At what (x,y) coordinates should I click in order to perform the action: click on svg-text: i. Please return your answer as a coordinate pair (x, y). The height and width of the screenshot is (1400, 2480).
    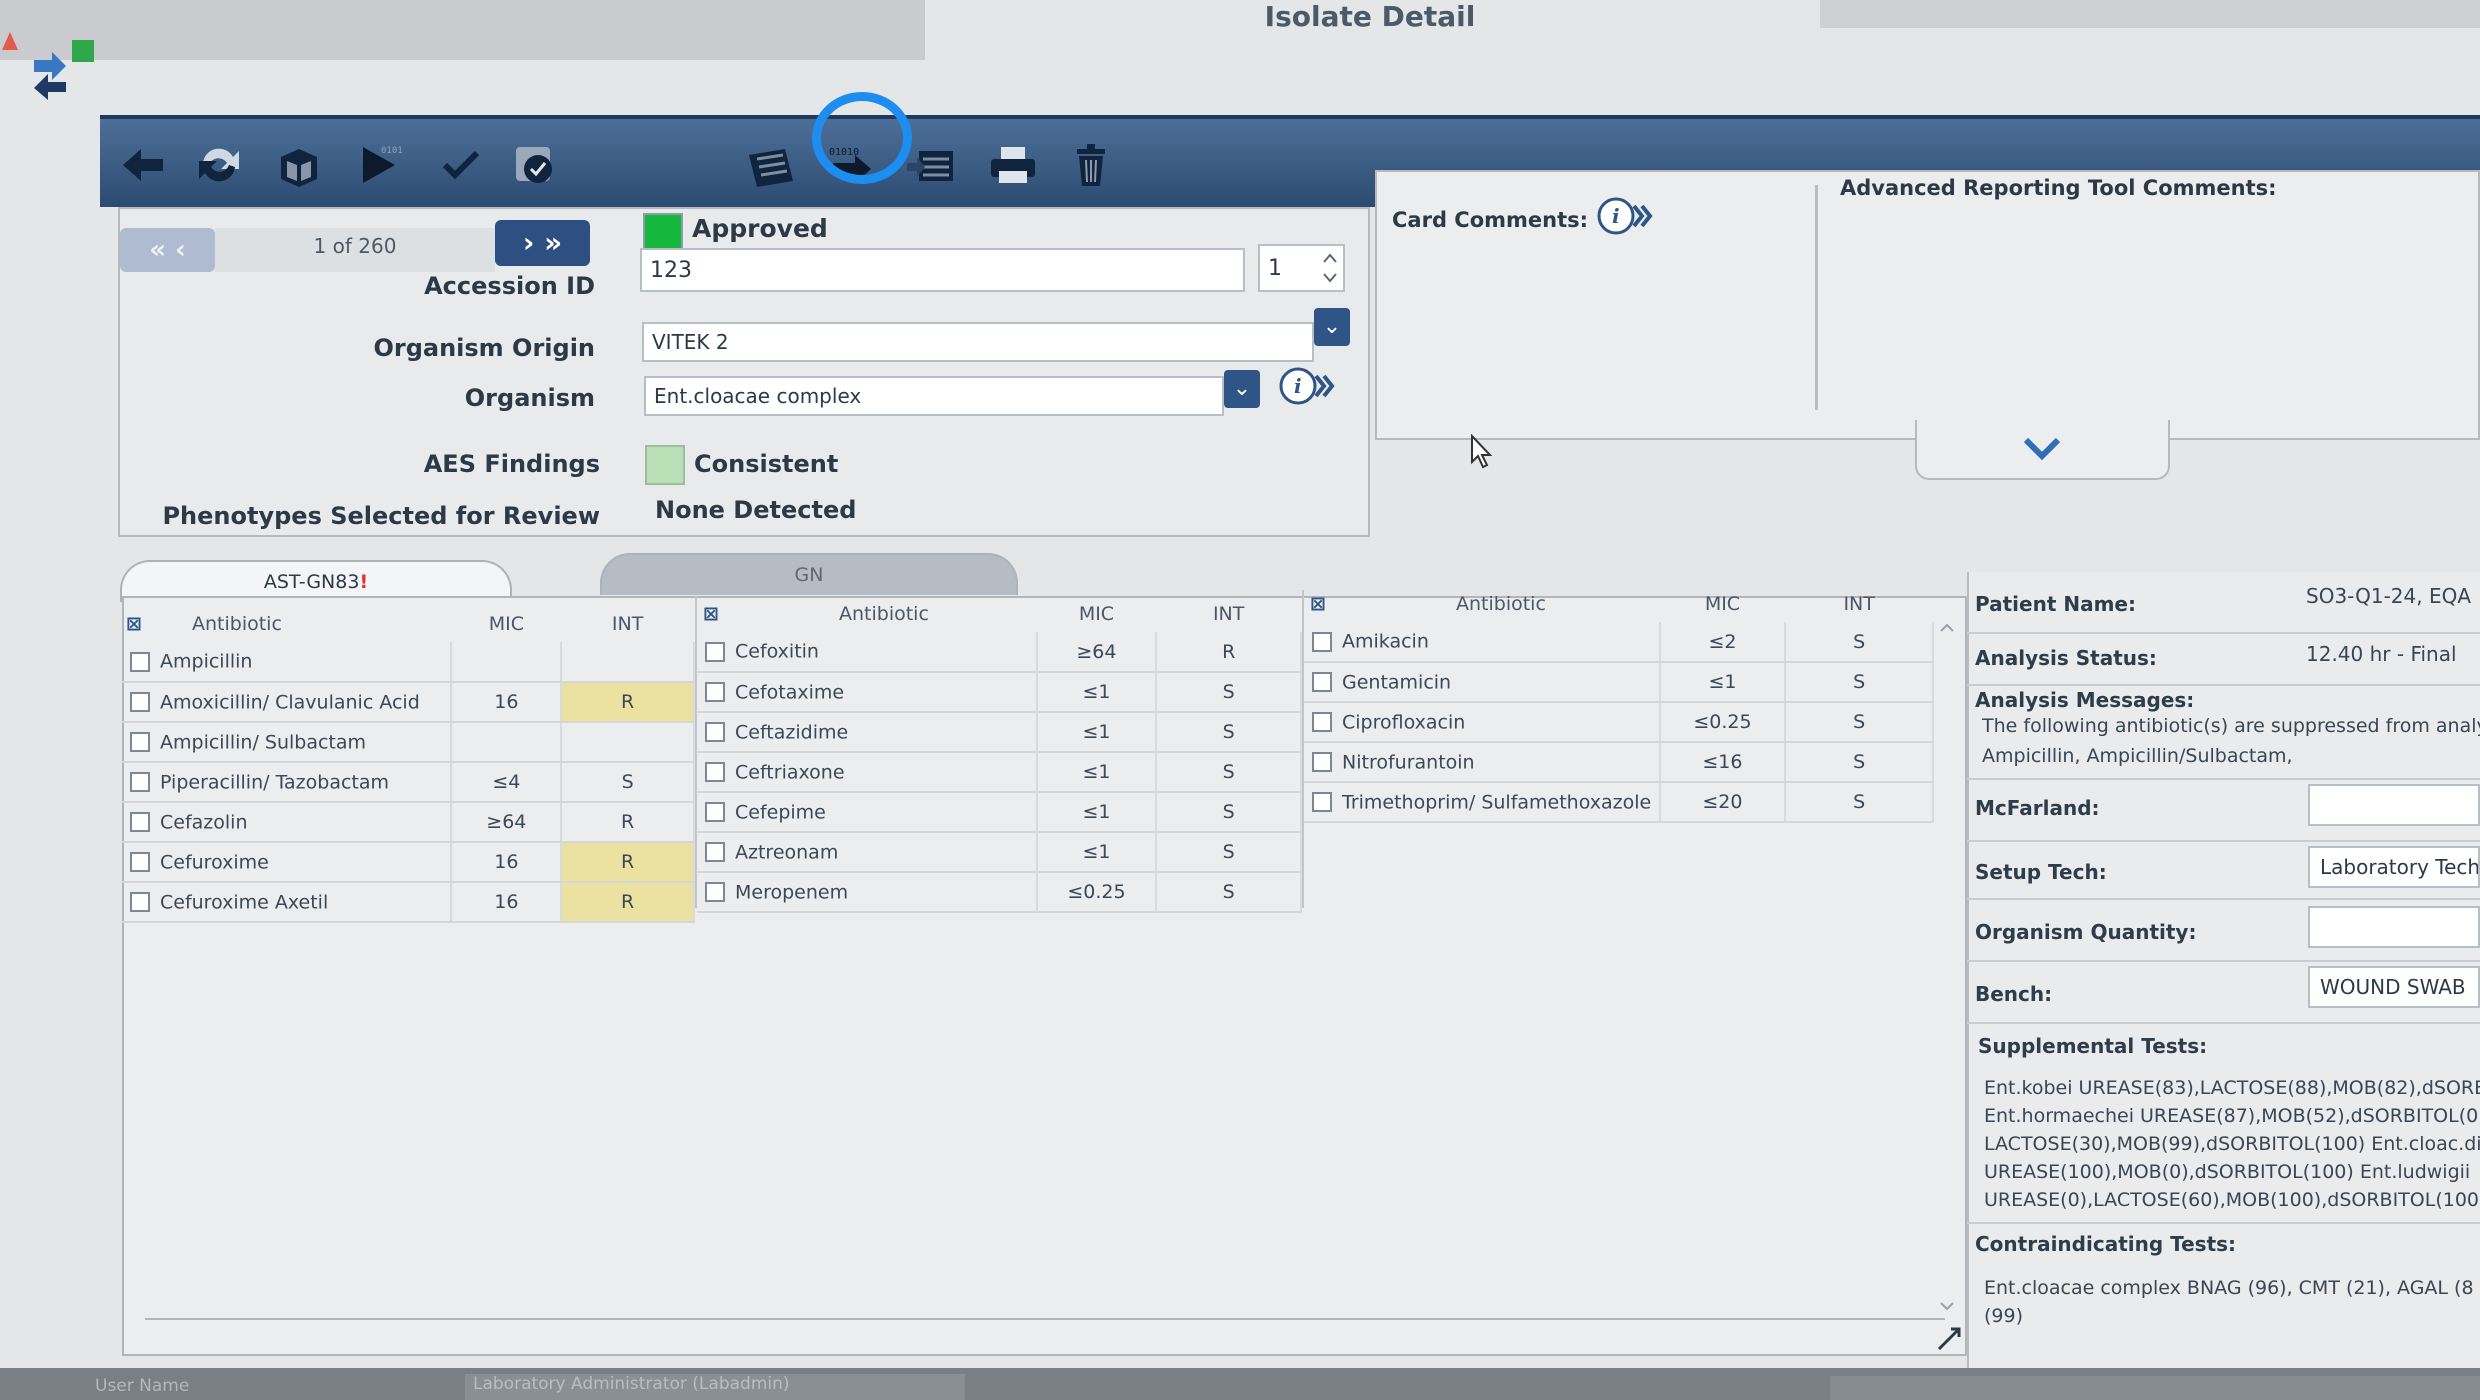
    Looking at the image, I should click on (1298, 386).